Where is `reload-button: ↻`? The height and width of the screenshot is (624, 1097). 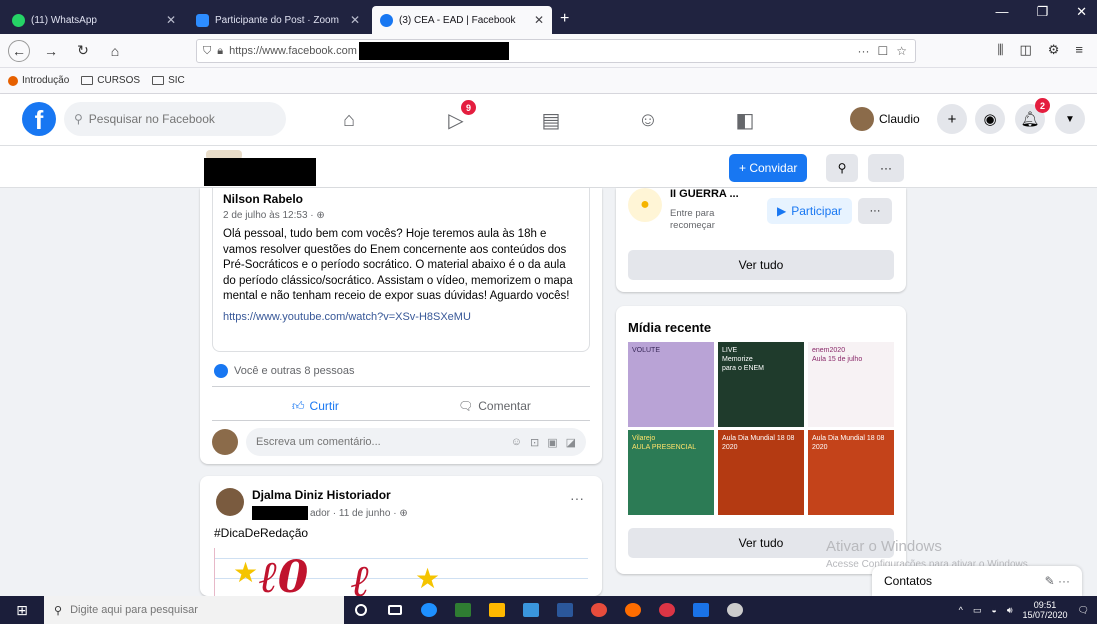 reload-button: ↻ is located at coordinates (83, 51).